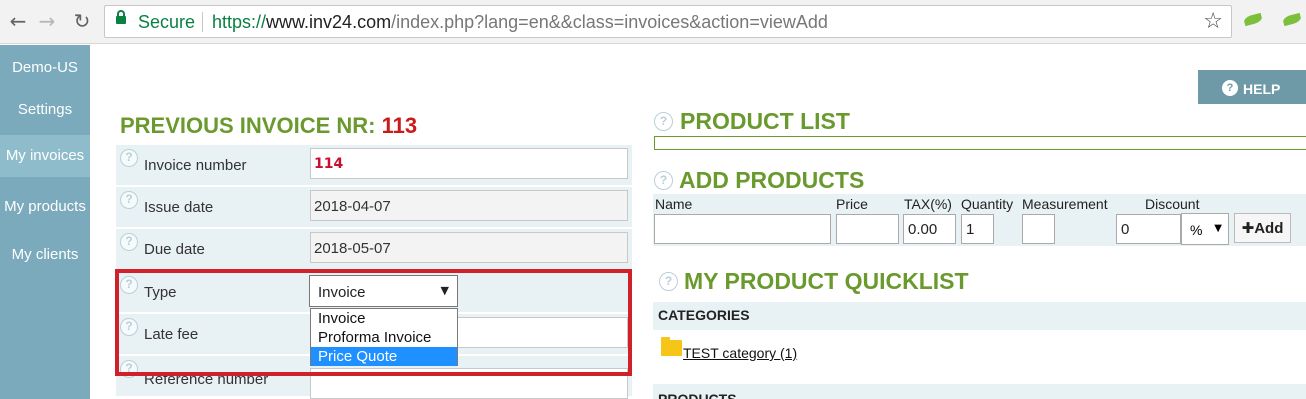 This screenshot has height=399, width=1306. Describe the element at coordinates (82, 21) in the screenshot. I see `reload-icon: ↻` at that location.